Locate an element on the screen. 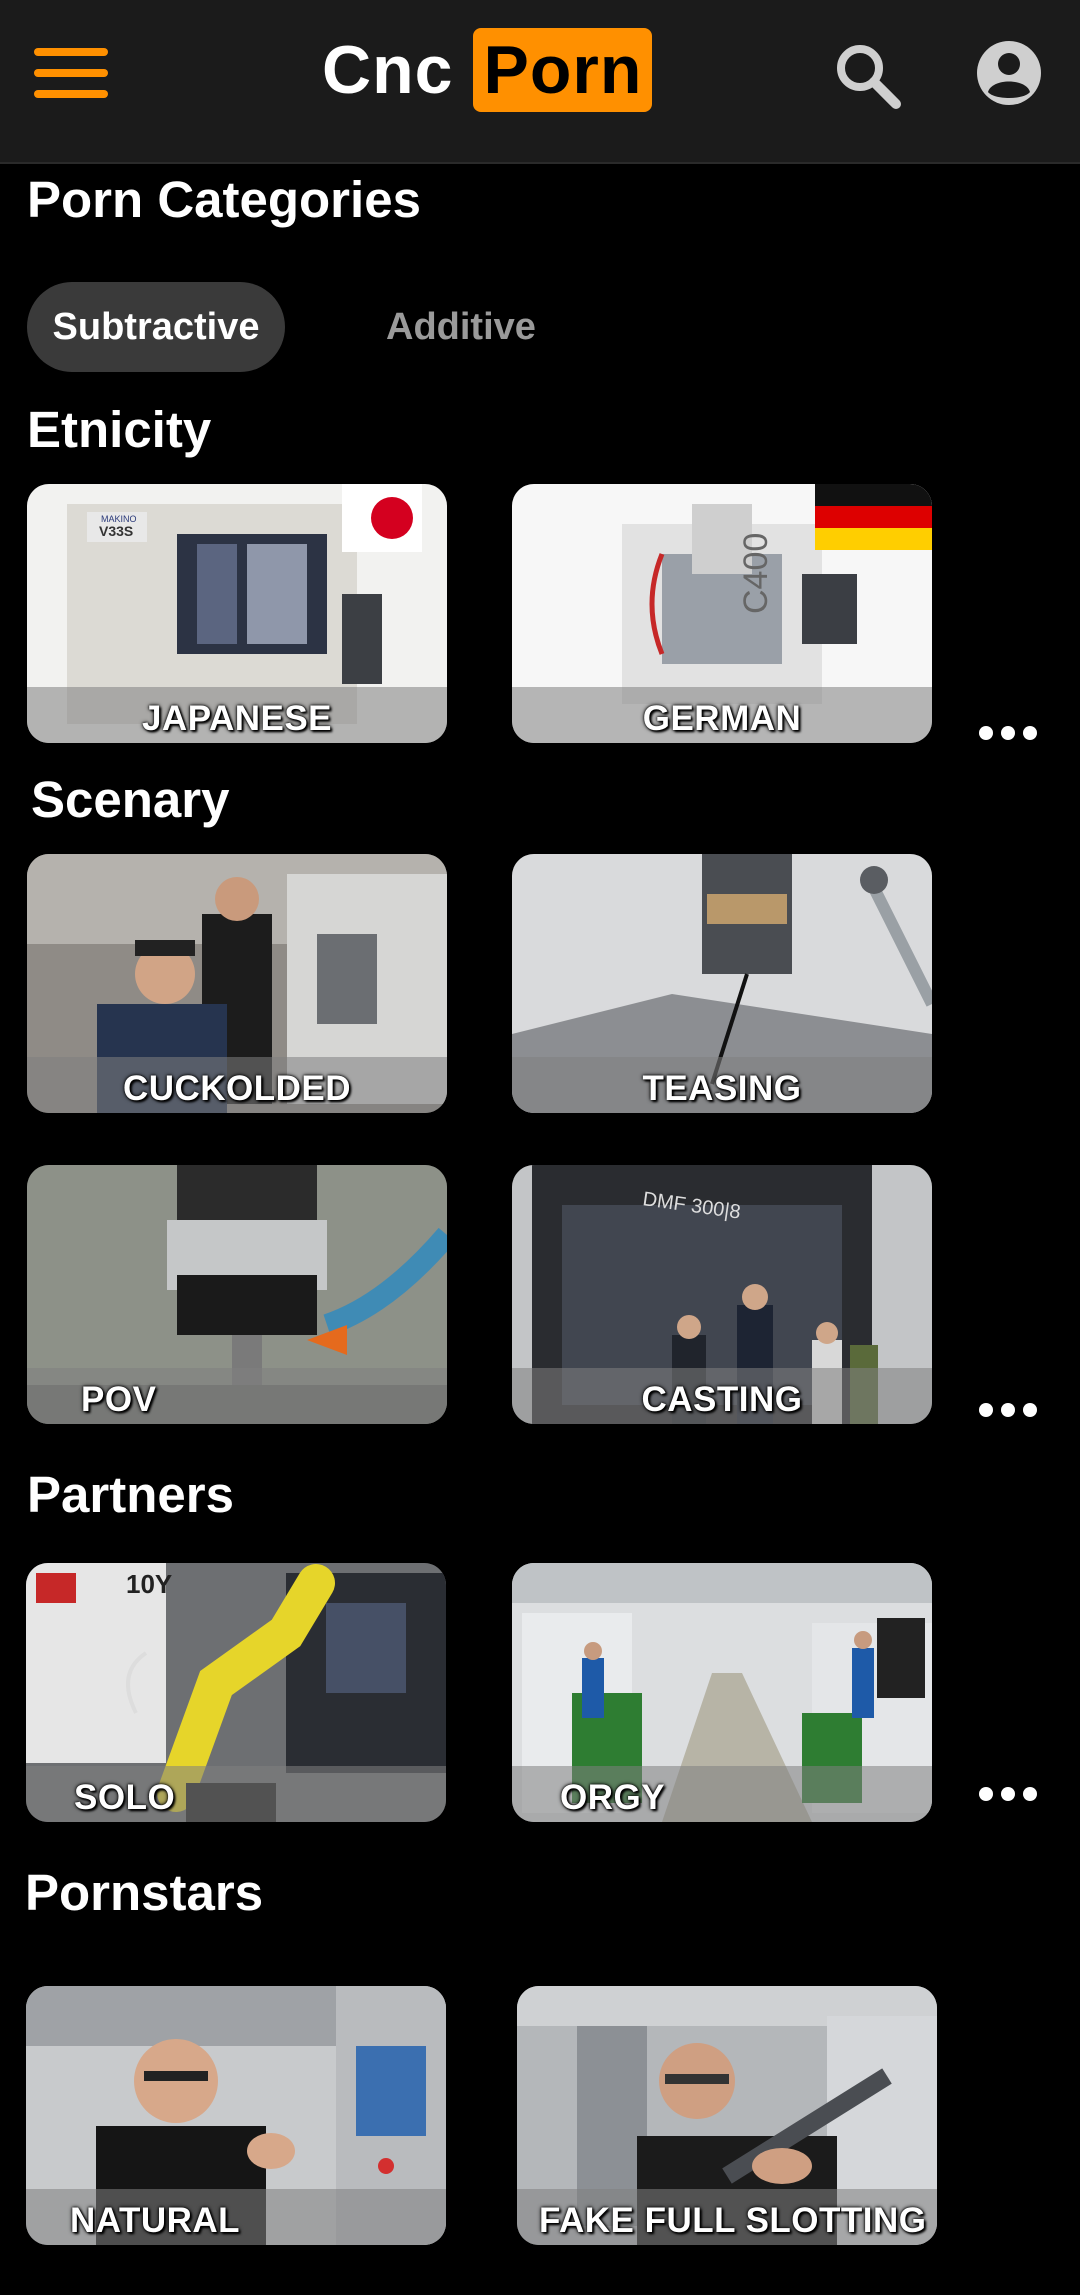  page-title: Porn Categories is located at coordinates (224, 199).